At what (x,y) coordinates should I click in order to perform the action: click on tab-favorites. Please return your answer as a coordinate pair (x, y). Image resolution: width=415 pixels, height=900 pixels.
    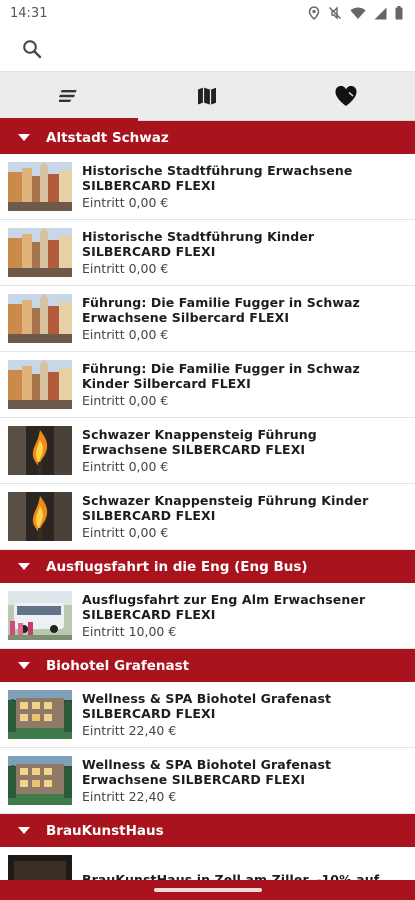
    Looking at the image, I should click on (346, 96).